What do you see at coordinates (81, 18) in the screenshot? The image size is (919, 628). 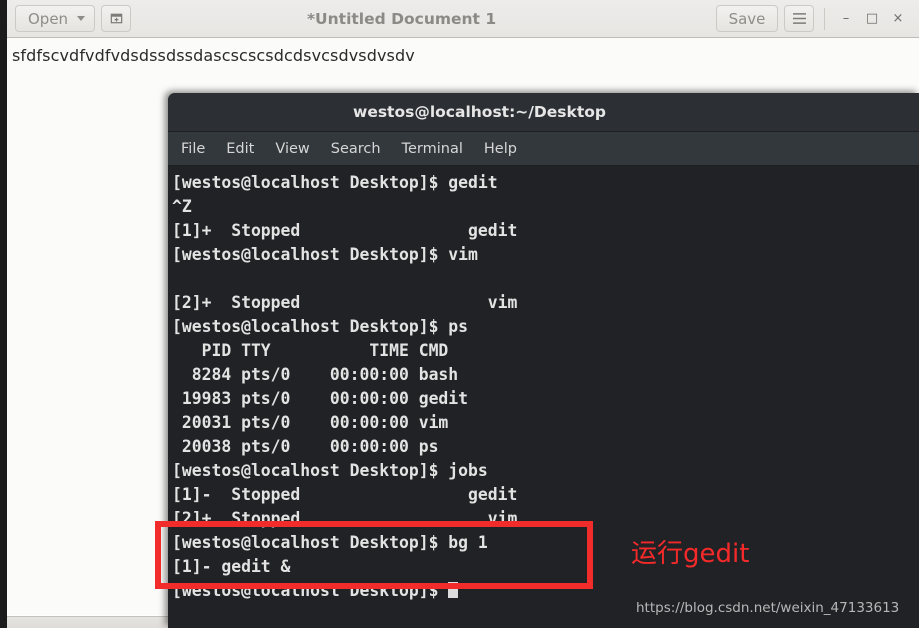 I see `chevron-down-icon` at bounding box center [81, 18].